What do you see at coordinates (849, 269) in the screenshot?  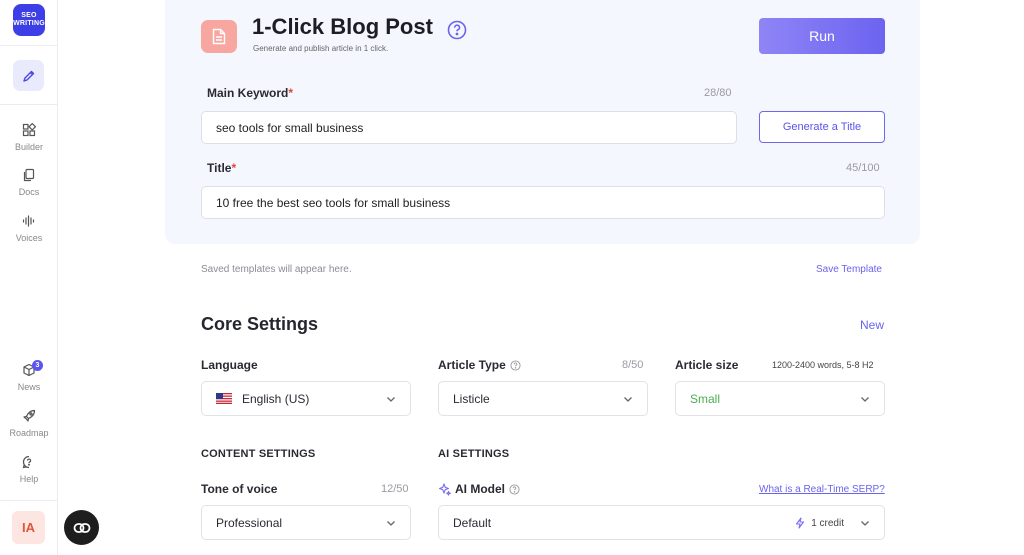 I see `save-template-link: Save Template` at bounding box center [849, 269].